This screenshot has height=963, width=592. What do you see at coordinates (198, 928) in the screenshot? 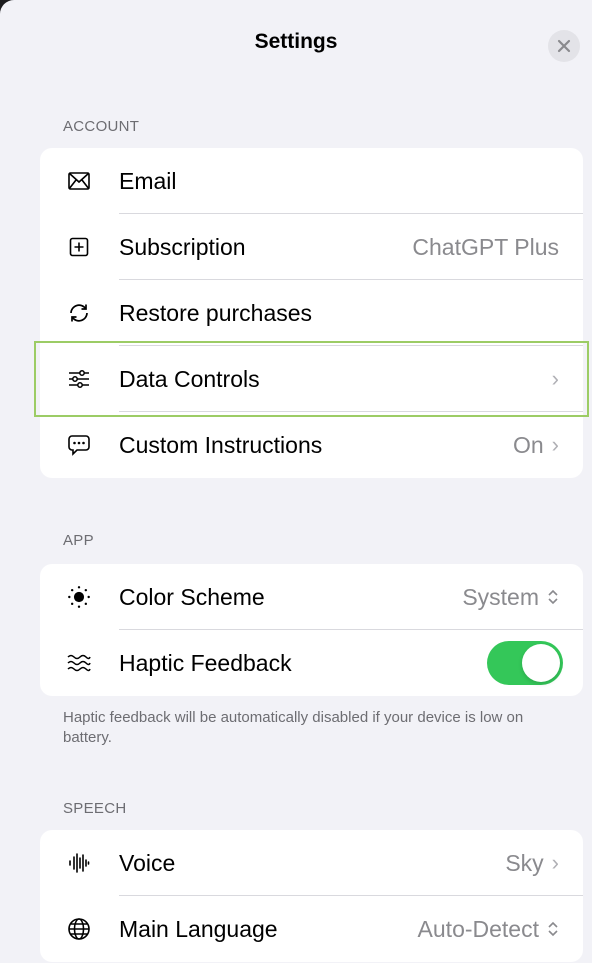
I see `row-main-language-label: Main Language` at bounding box center [198, 928].